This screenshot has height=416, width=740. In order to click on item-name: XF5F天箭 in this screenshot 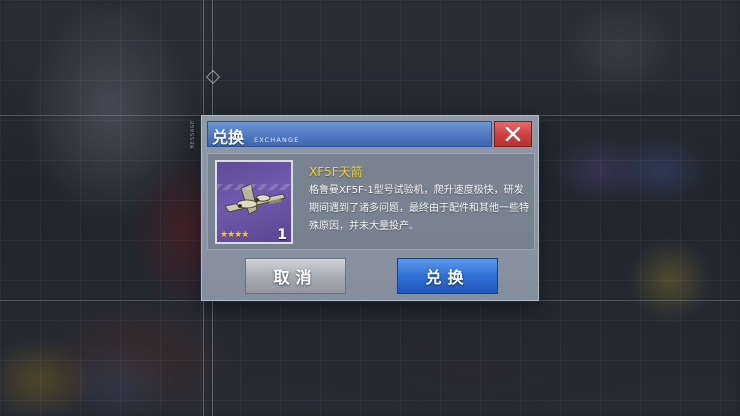, I will do `click(336, 172)`.